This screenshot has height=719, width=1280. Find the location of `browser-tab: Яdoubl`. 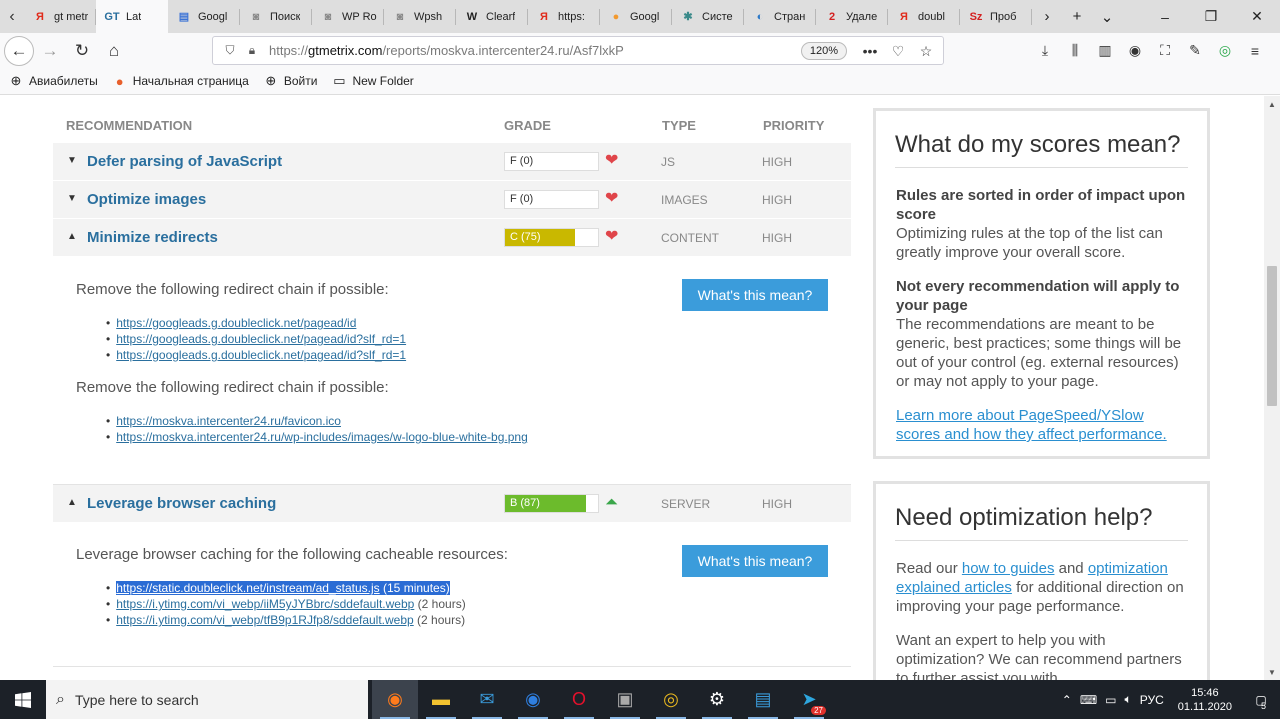

browser-tab: Яdoubl is located at coordinates (924, 16).